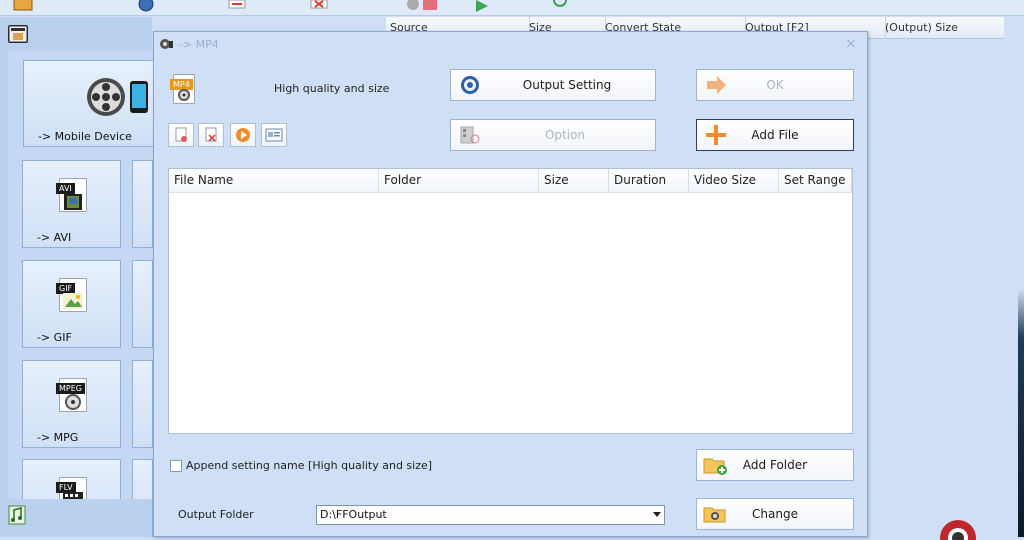 Image resolution: width=1024 pixels, height=540 pixels. What do you see at coordinates (574, 180) in the screenshot?
I see `col-size: Size` at bounding box center [574, 180].